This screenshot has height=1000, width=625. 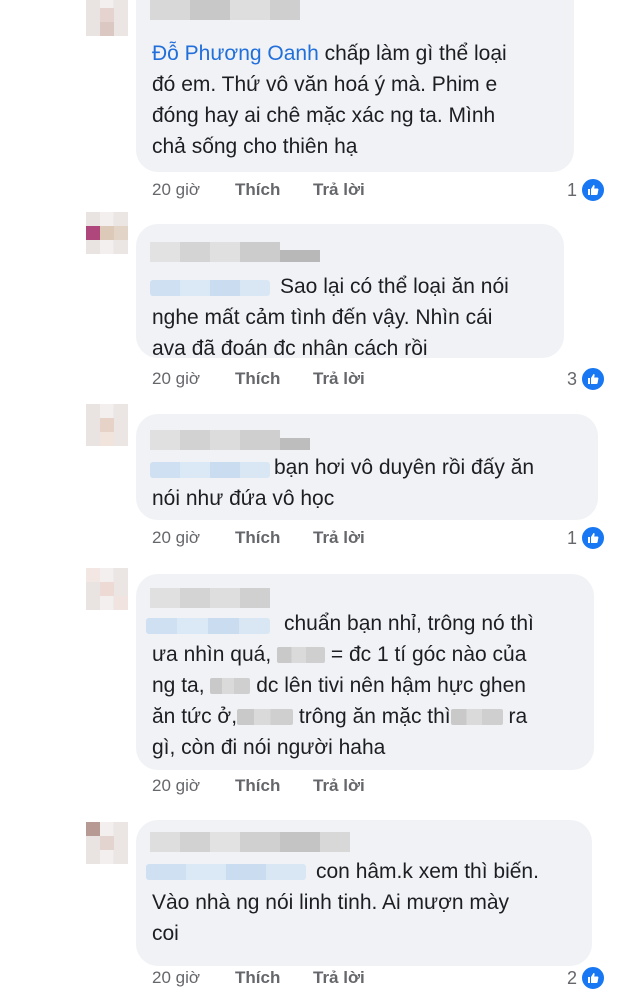 I want to click on reaction-count: 2, so click(x=586, y=978).